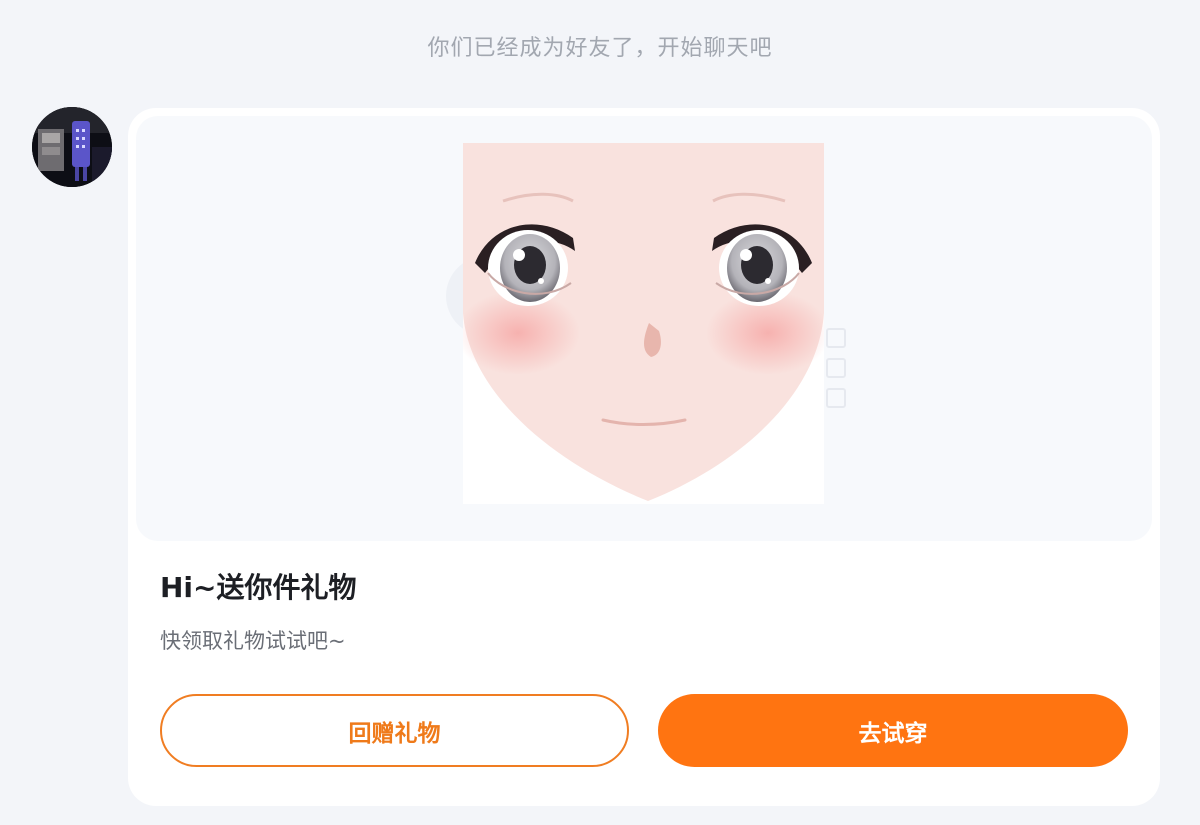  What do you see at coordinates (394, 730) in the screenshot?
I see `return-gift-button: 回赠礼物` at bounding box center [394, 730].